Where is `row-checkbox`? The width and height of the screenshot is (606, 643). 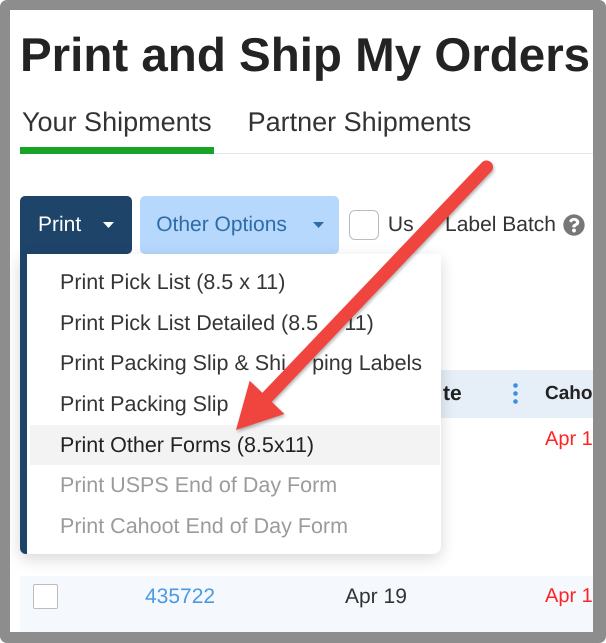 row-checkbox is located at coordinates (45, 596).